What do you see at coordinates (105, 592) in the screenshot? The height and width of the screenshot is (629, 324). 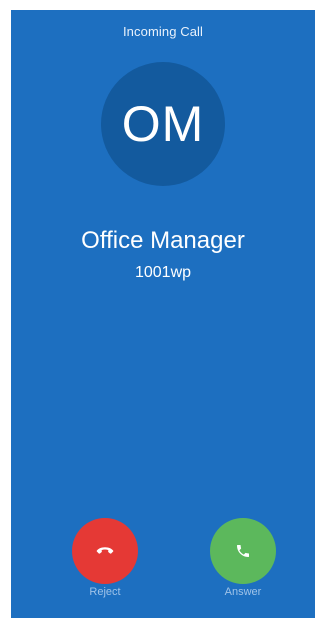 I see `reject-label: Reject` at bounding box center [105, 592].